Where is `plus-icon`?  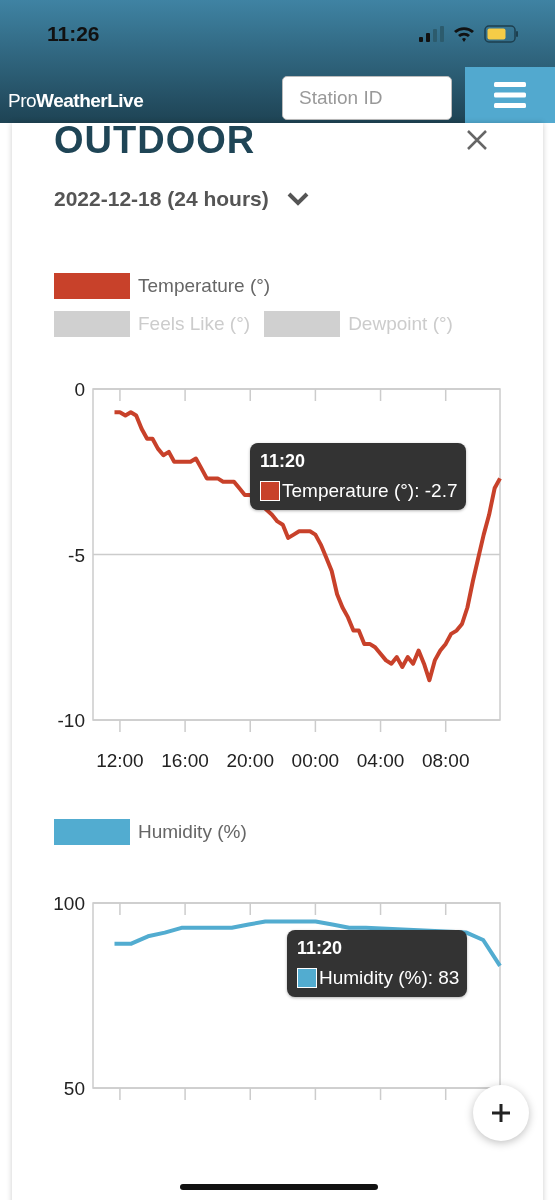 plus-icon is located at coordinates (501, 1113).